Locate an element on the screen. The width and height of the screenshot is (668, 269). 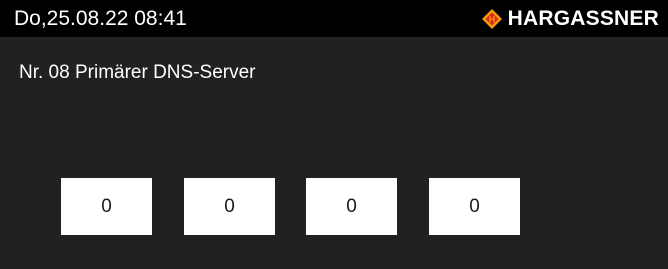
page-title: Nr. 08 Primärer DNS-Server is located at coordinates (137, 72).